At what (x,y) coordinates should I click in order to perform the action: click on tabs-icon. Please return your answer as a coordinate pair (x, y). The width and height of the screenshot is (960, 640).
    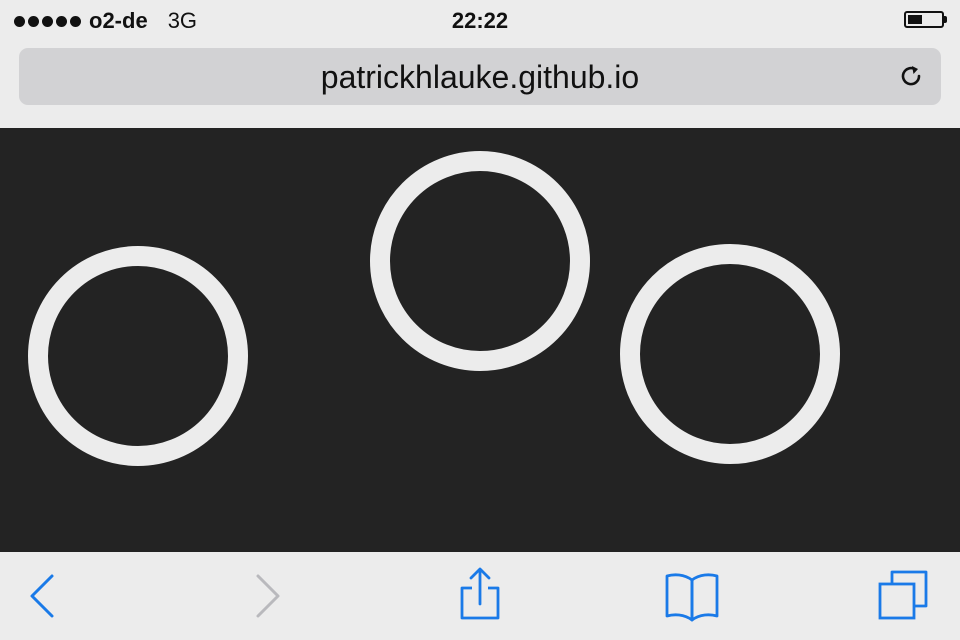
    Looking at the image, I should click on (904, 596).